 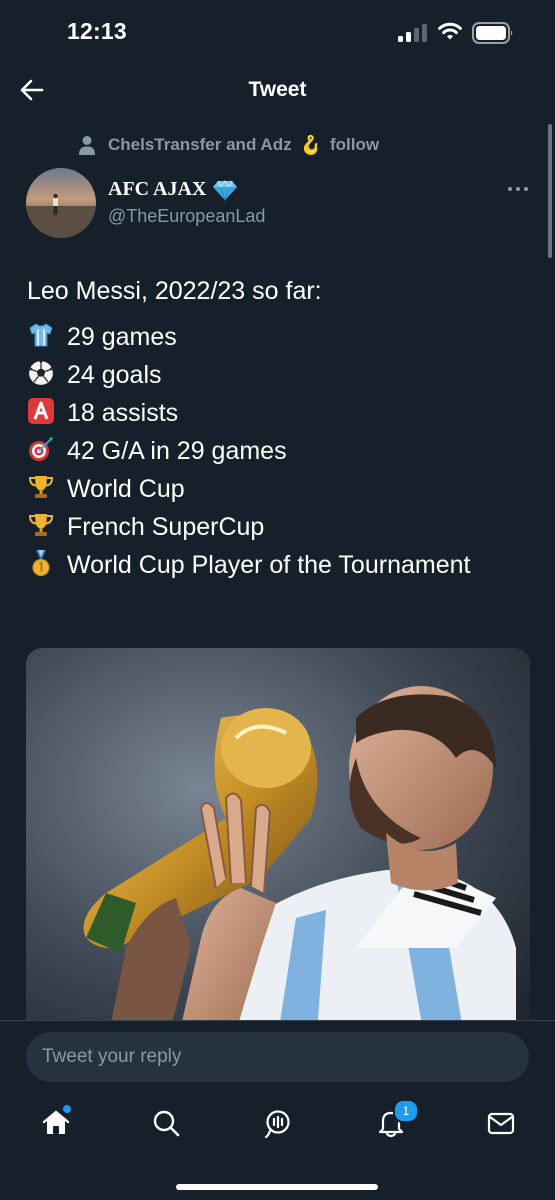 What do you see at coordinates (186, 216) in the screenshot?
I see `author-handle: @TheEuropeanLad` at bounding box center [186, 216].